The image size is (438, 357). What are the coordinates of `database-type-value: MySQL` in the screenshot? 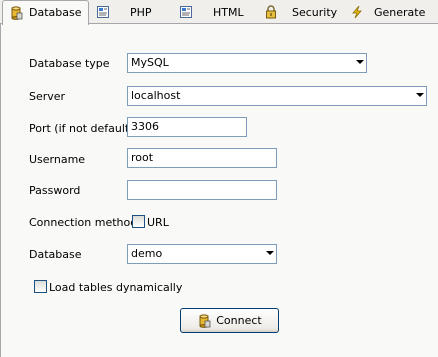 It's located at (150, 62).